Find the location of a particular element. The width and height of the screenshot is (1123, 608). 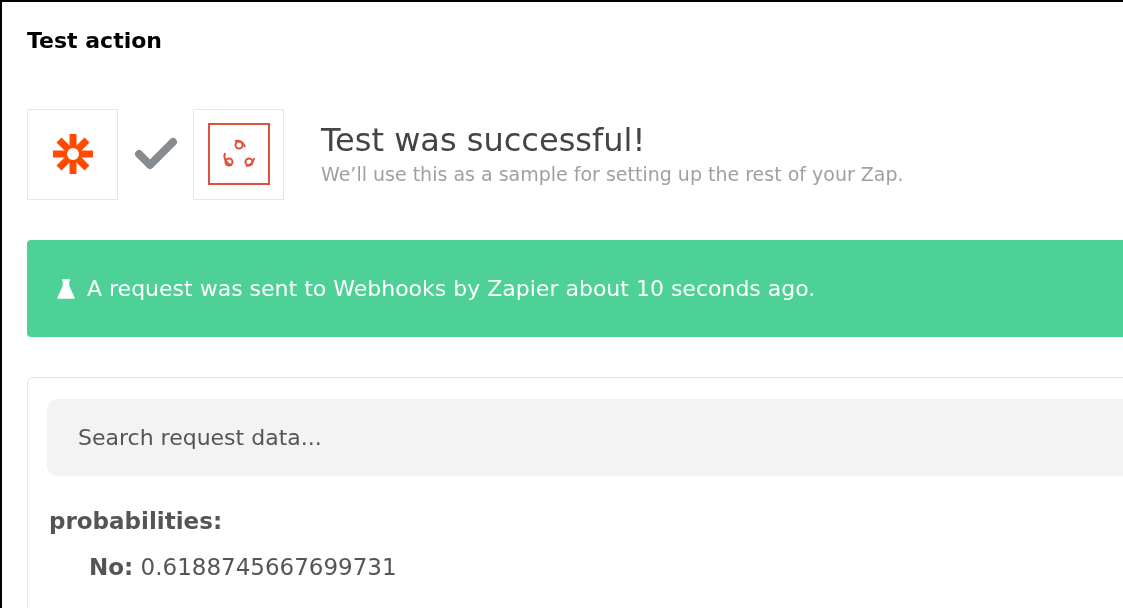

result-title: Test was successful! is located at coordinates (484, 140).